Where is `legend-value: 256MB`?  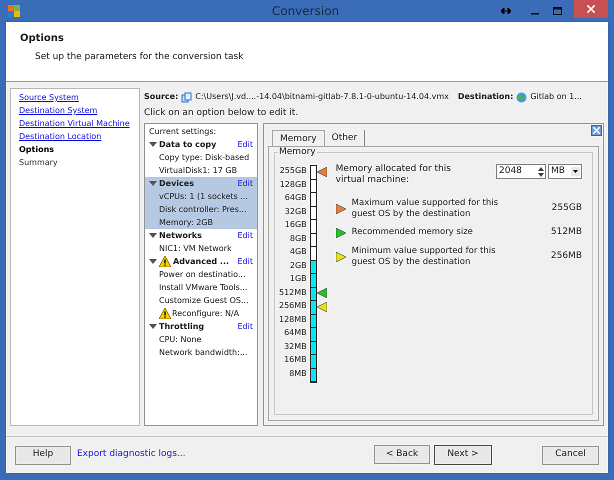 legend-value: 256MB is located at coordinates (566, 256).